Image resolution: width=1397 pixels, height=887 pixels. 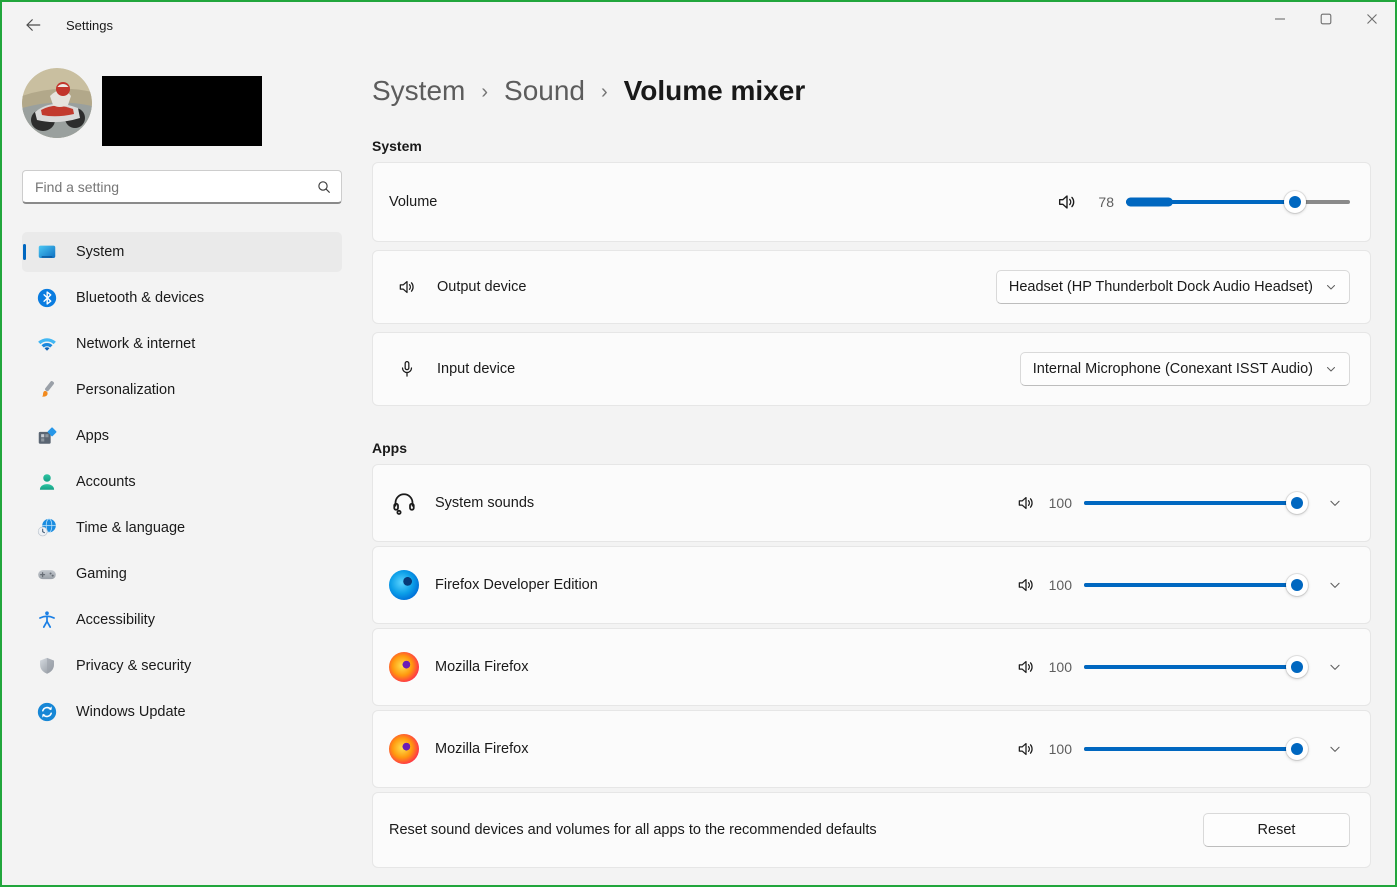 What do you see at coordinates (516, 585) in the screenshot?
I see `app-name: Firefox Developer Edition` at bounding box center [516, 585].